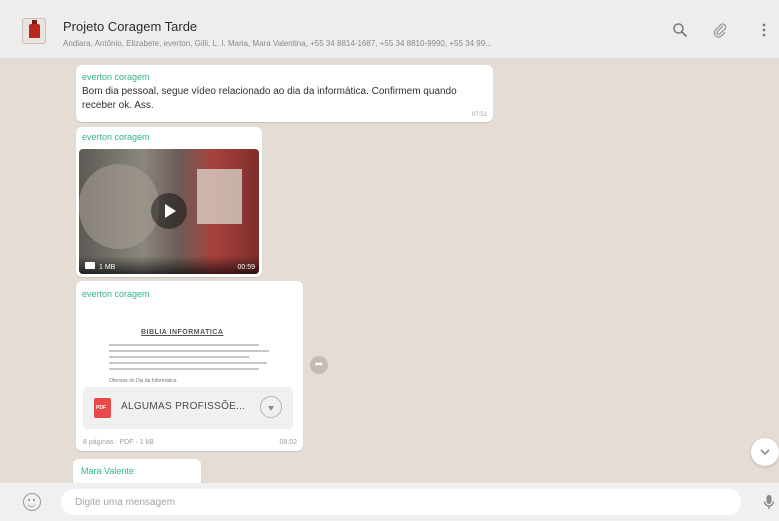 This screenshot has width=779, height=521. I want to click on message-composer, so click(389, 502).